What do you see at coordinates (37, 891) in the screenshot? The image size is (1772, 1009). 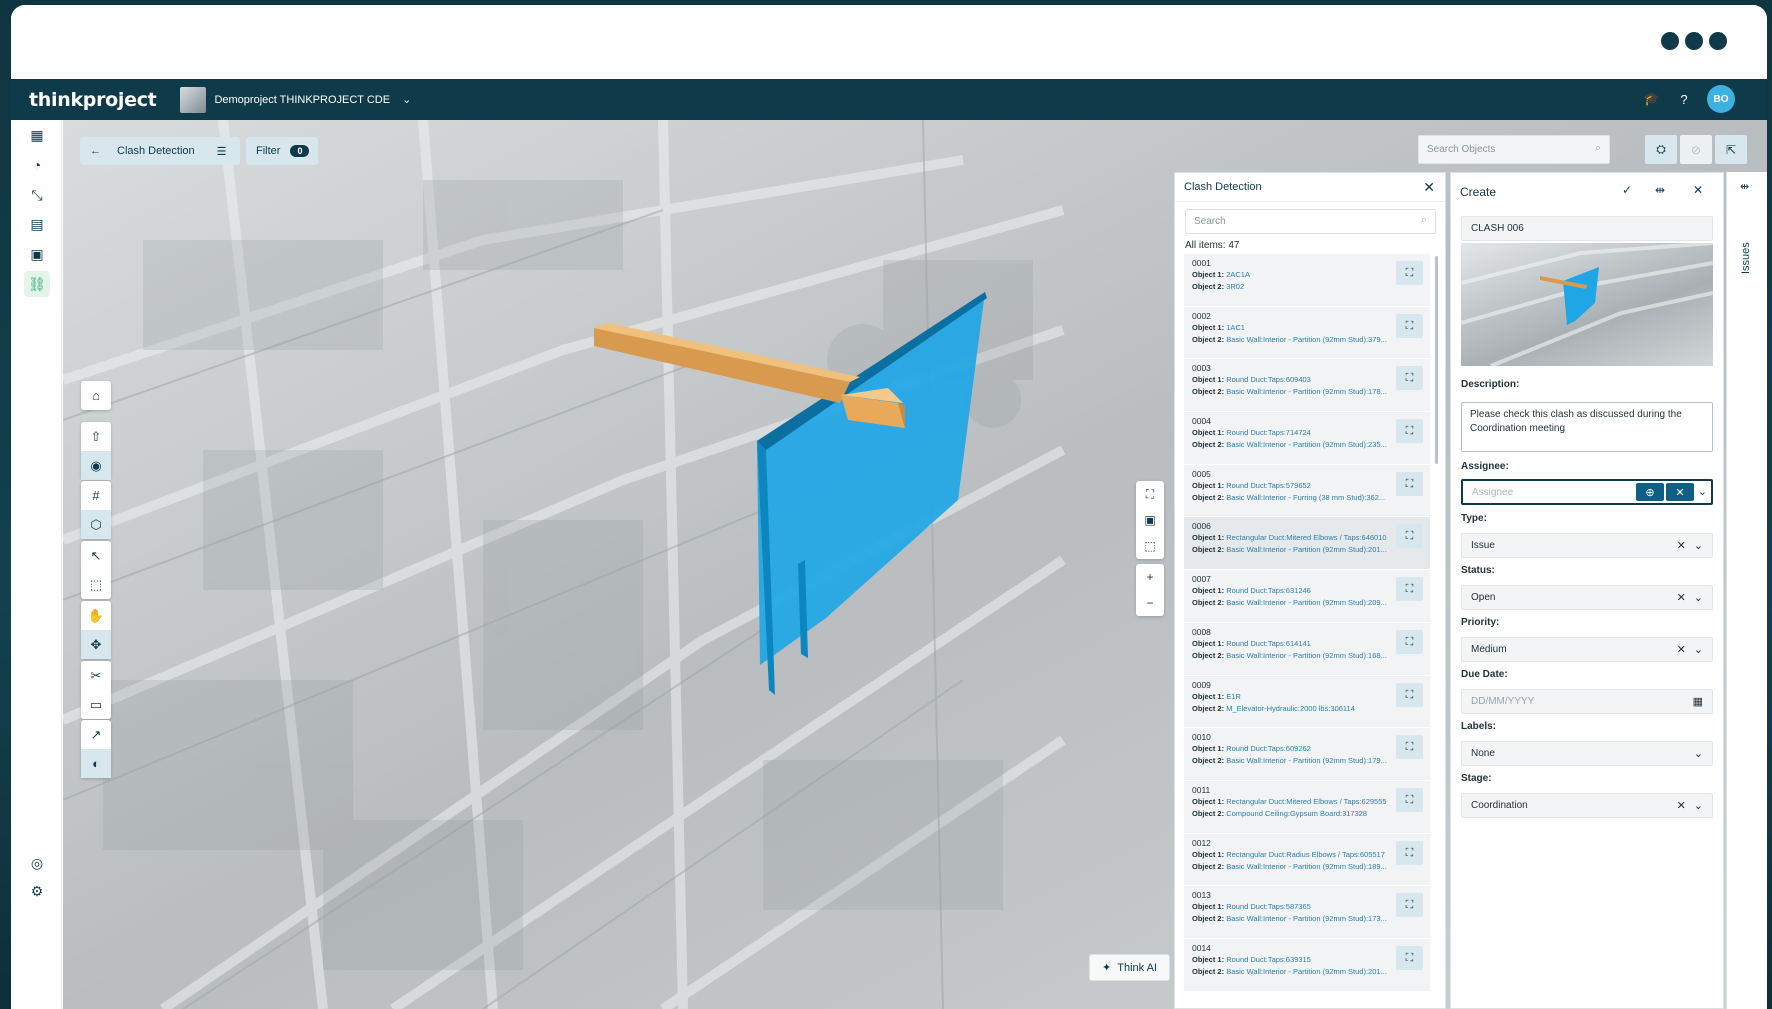 I see `settings-icon: ⚙` at bounding box center [37, 891].